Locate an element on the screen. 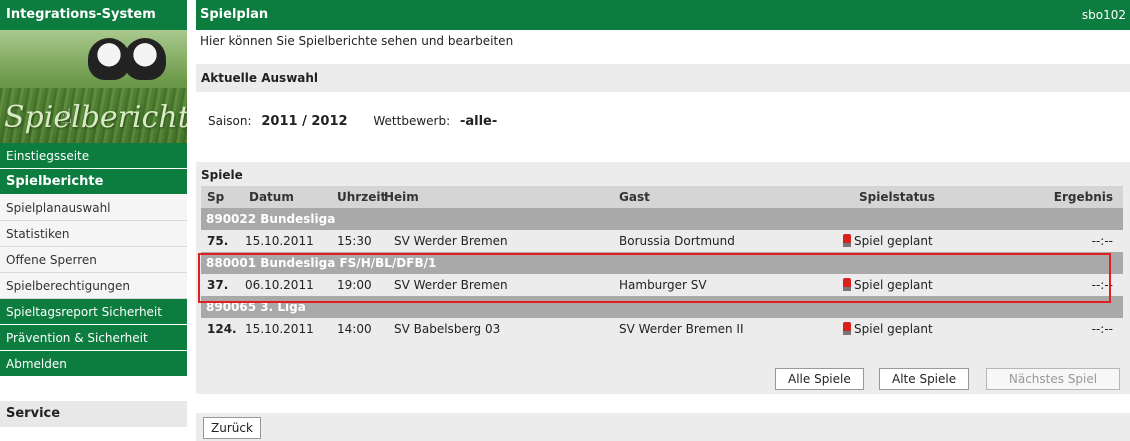 Image resolution: width=1130 pixels, height=441 pixels. col-sp: Sp is located at coordinates (215, 197).